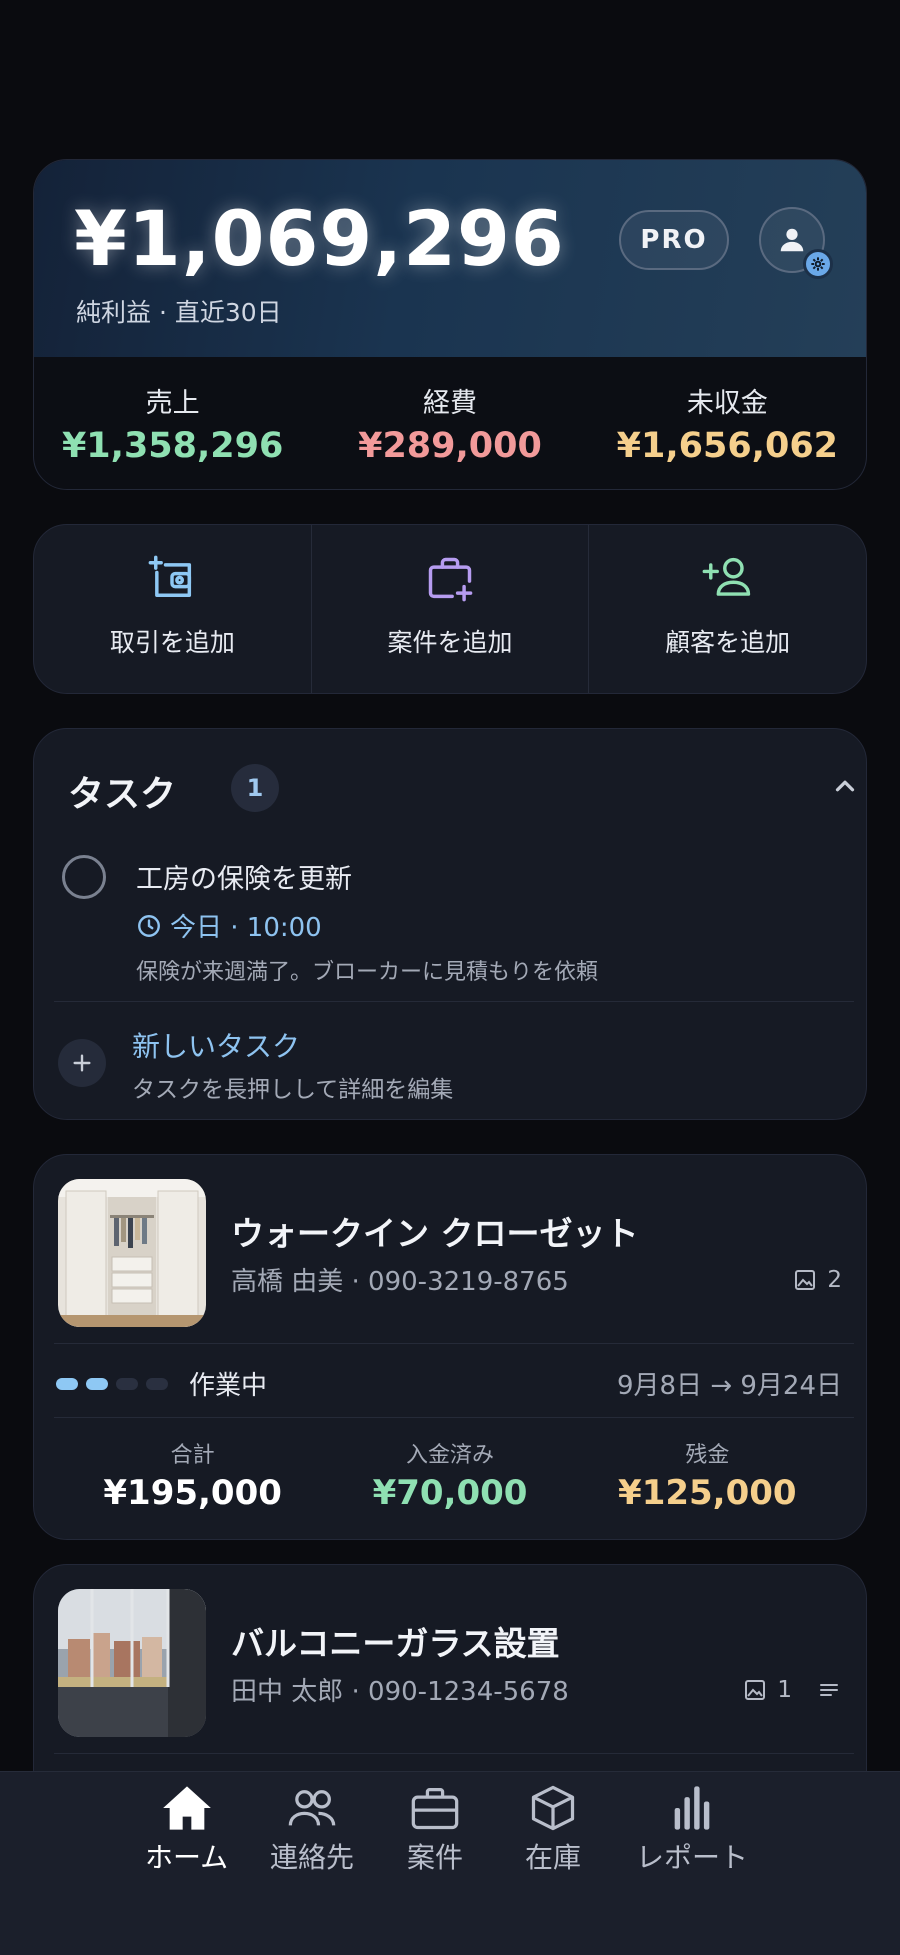 The height and width of the screenshot is (1955, 900). What do you see at coordinates (707, 1493) in the screenshot?
I see `amount-value: ¥125,000` at bounding box center [707, 1493].